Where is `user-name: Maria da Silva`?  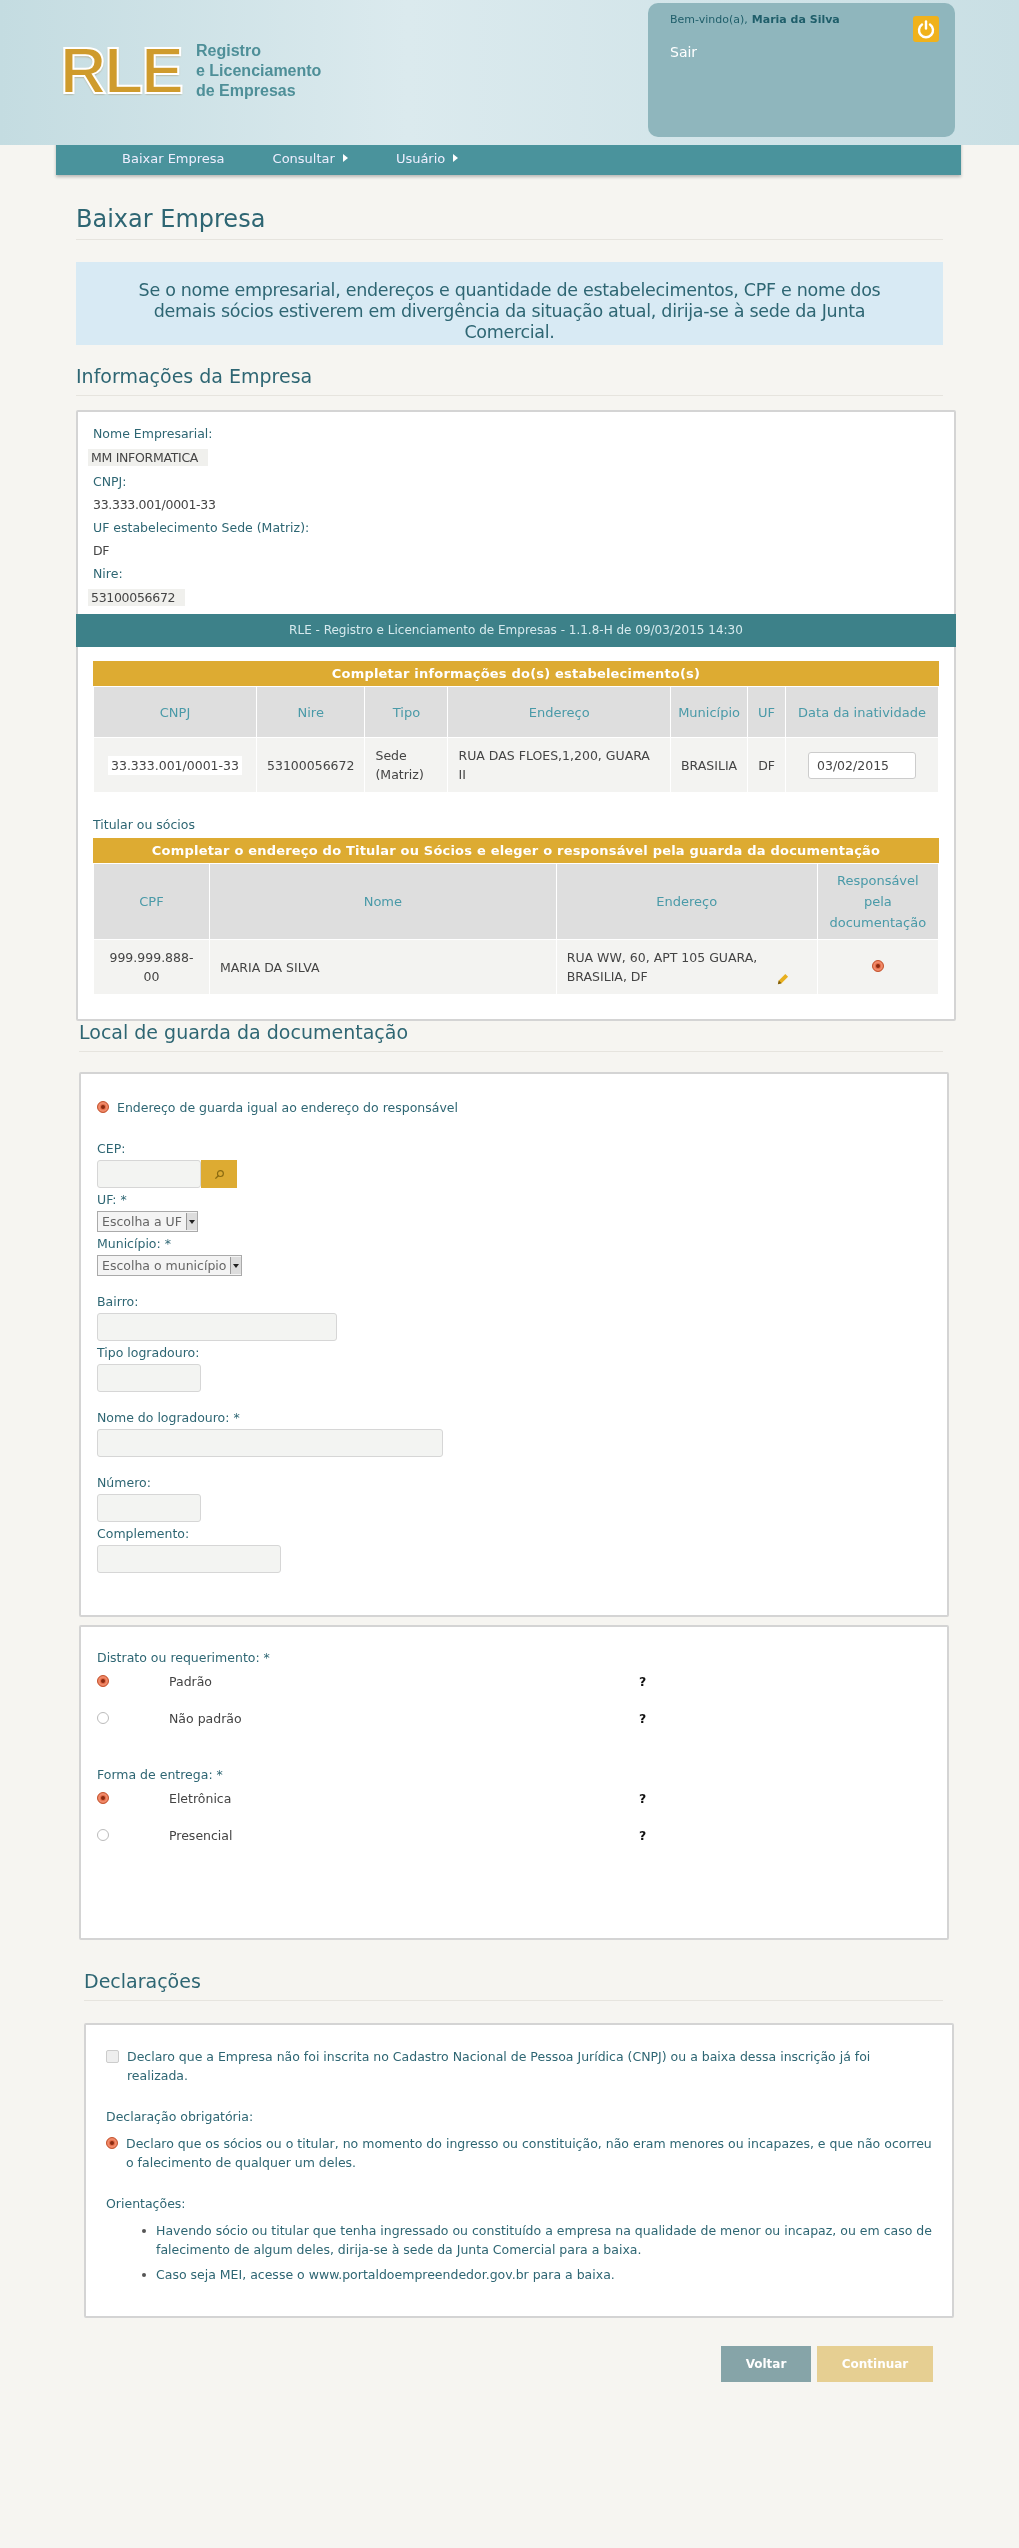
user-name: Maria da Silva is located at coordinates (795, 19).